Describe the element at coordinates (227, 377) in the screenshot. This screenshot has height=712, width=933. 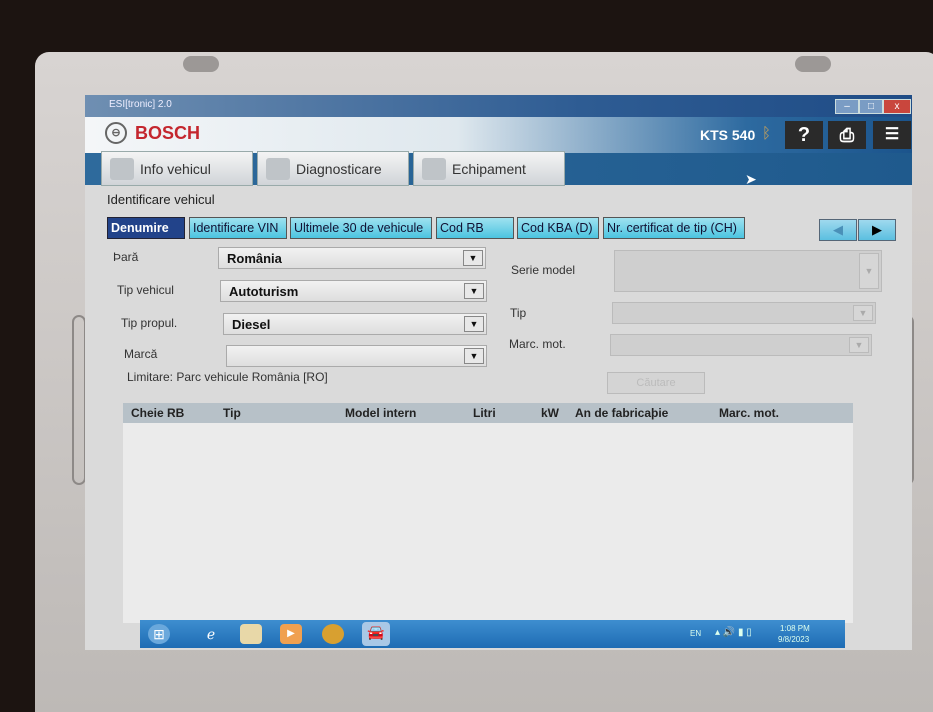
I see `limitation-text: Limitare: Parc vehicule România [RO]` at that location.